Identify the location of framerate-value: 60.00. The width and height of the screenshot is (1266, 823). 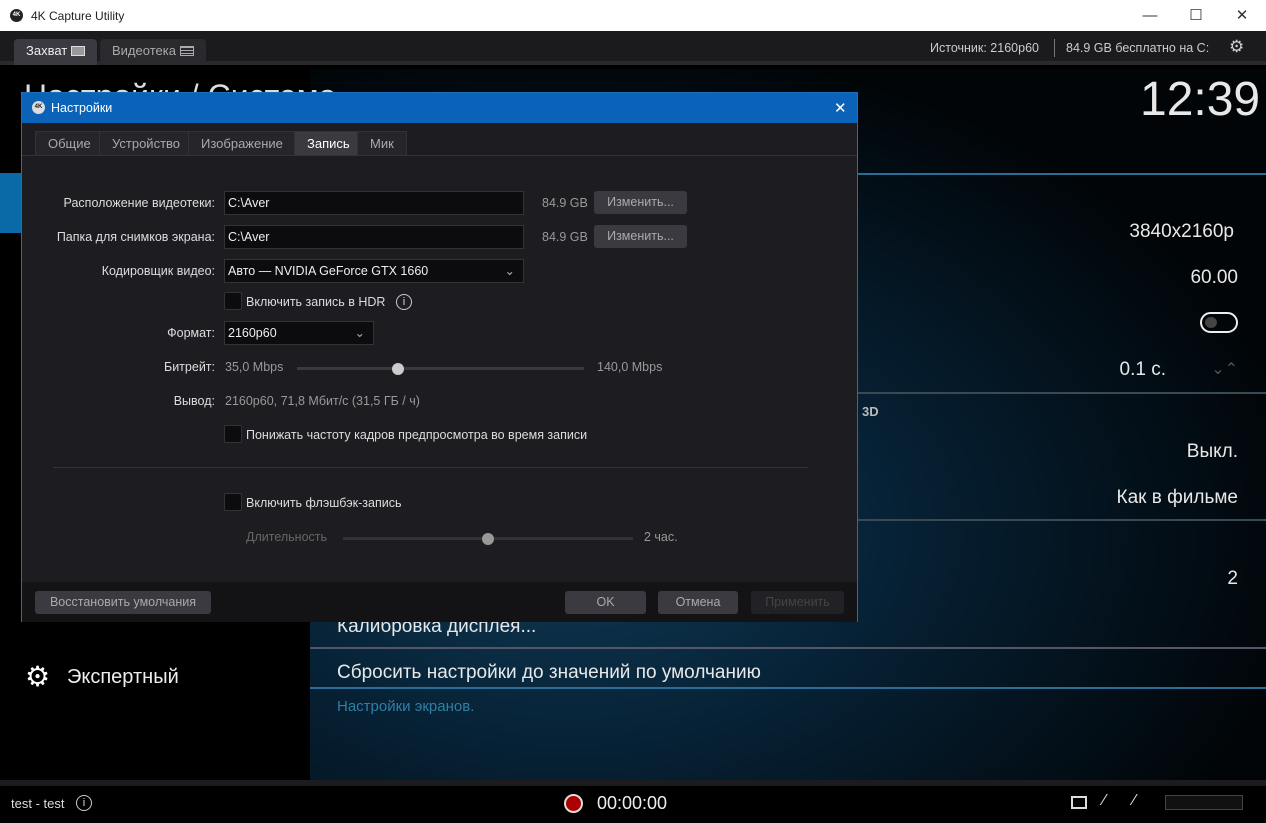
(1214, 277).